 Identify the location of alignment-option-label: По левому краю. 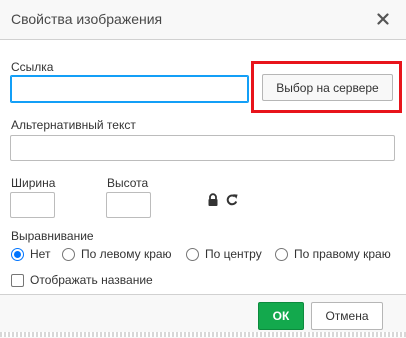
(126, 254).